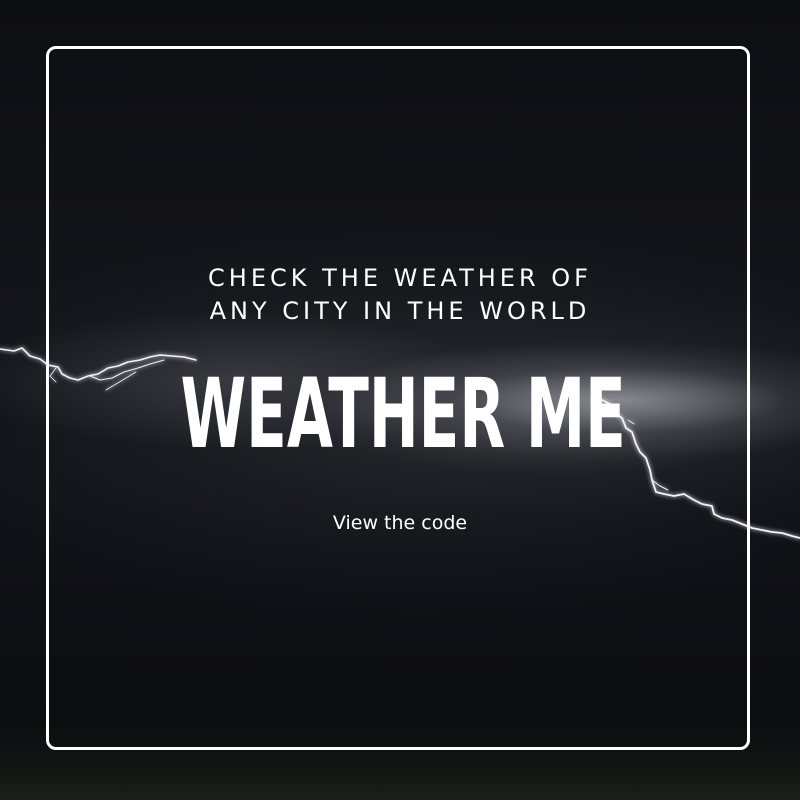 The width and height of the screenshot is (800, 800). I want to click on tagline-line-1: CHECK THE WEATHER OF, so click(400, 278).